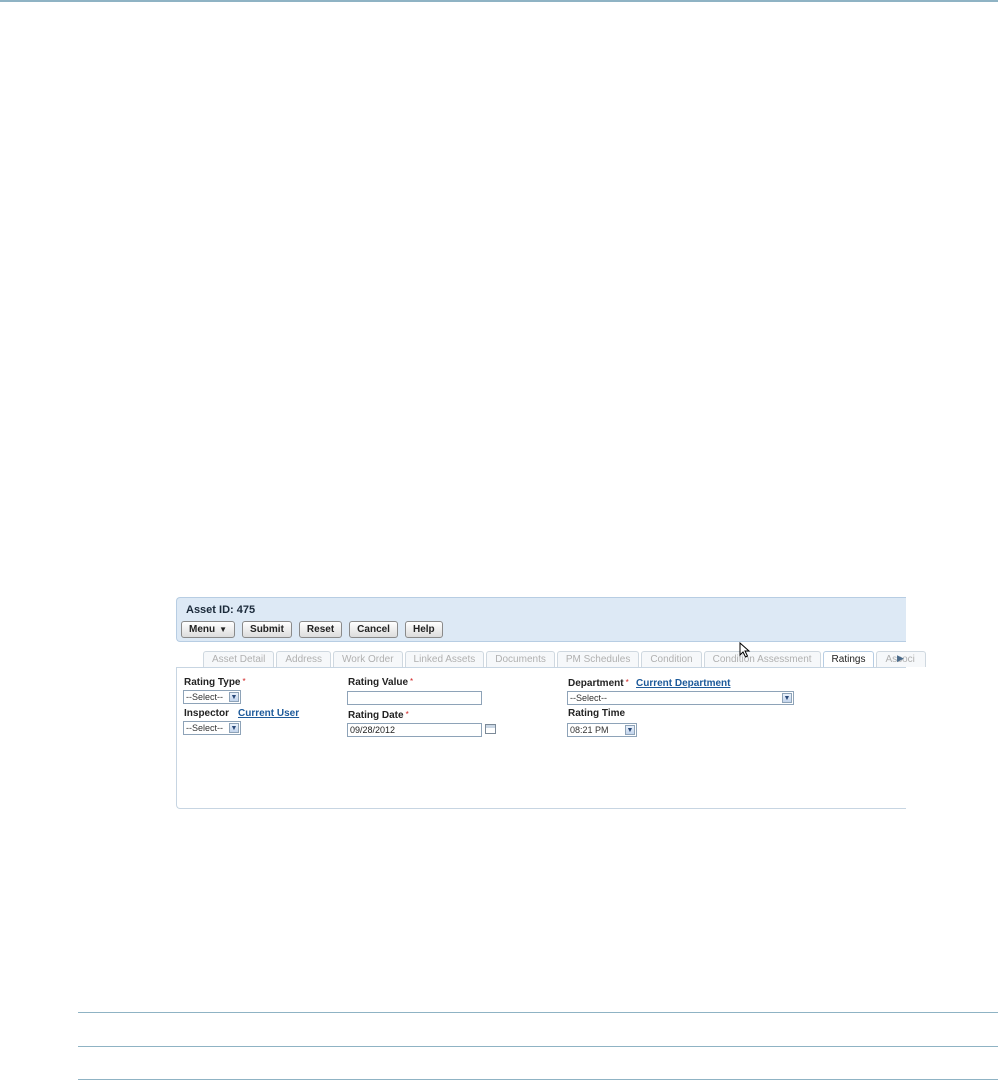 The width and height of the screenshot is (998, 1081). Describe the element at coordinates (239, 659) in the screenshot. I see `tab-asset-detail: Asset Detail` at that location.